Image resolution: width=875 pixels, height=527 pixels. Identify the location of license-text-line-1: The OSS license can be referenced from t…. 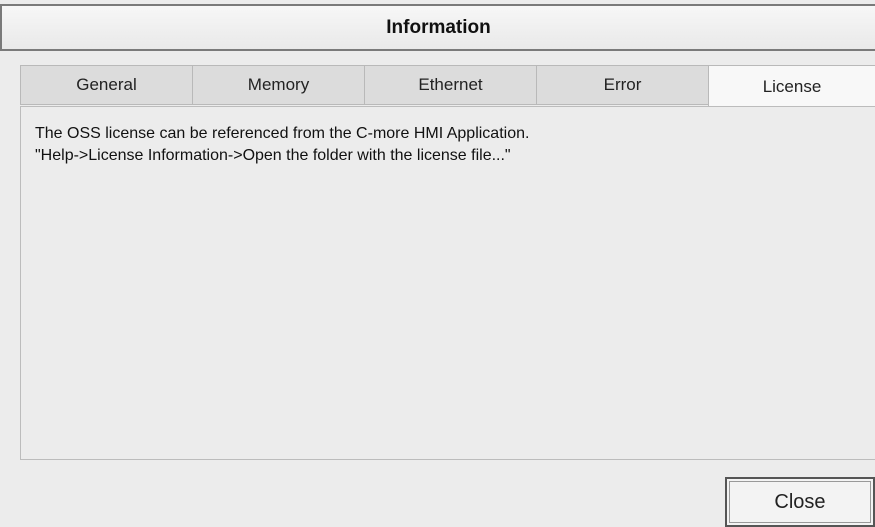
(282, 133).